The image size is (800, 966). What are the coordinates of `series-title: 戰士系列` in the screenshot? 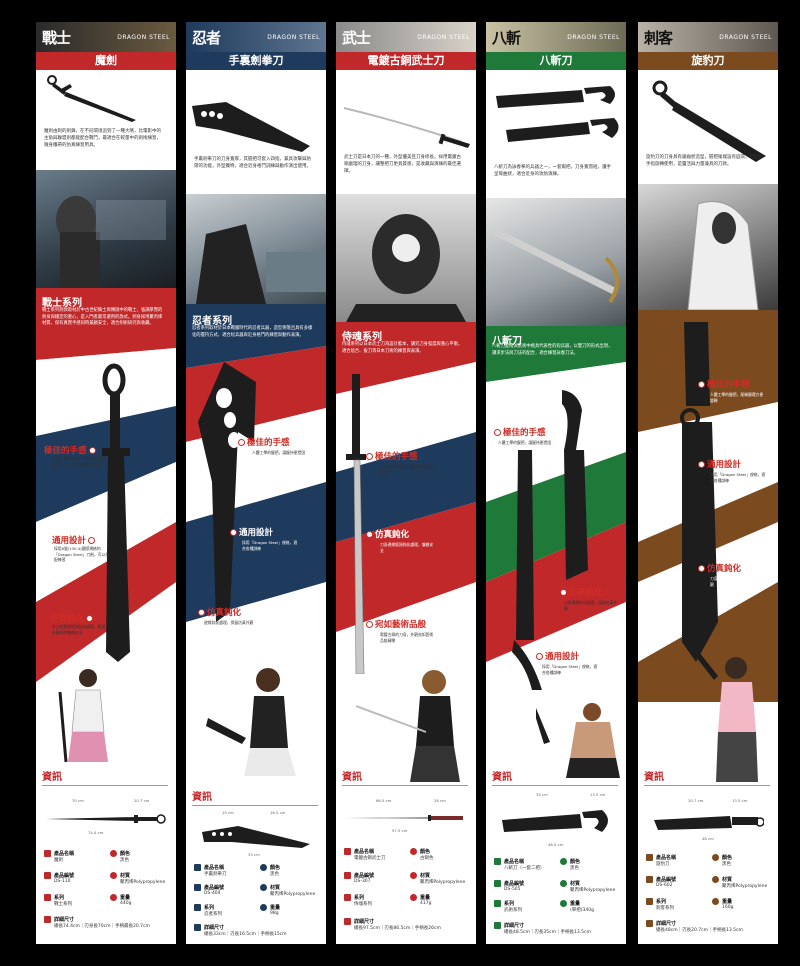 It's located at (62, 303).